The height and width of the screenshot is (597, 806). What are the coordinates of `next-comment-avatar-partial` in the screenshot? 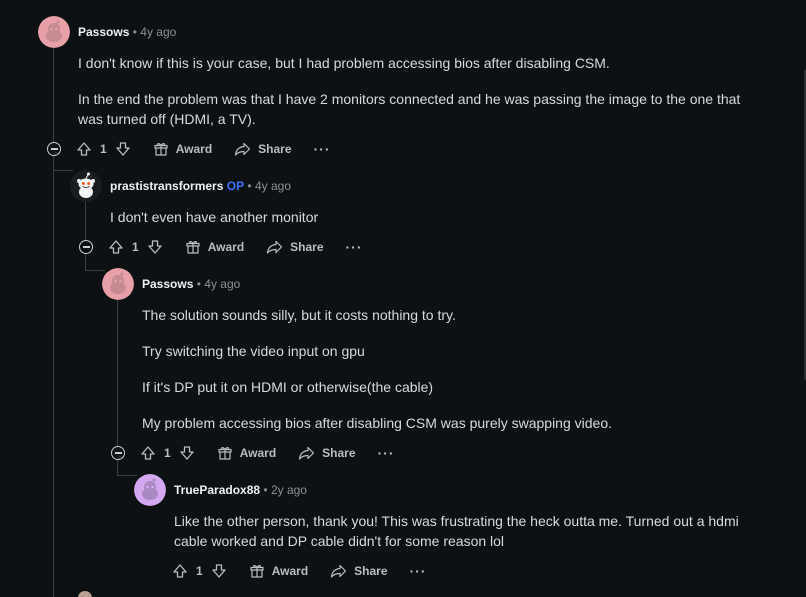 It's located at (85, 594).